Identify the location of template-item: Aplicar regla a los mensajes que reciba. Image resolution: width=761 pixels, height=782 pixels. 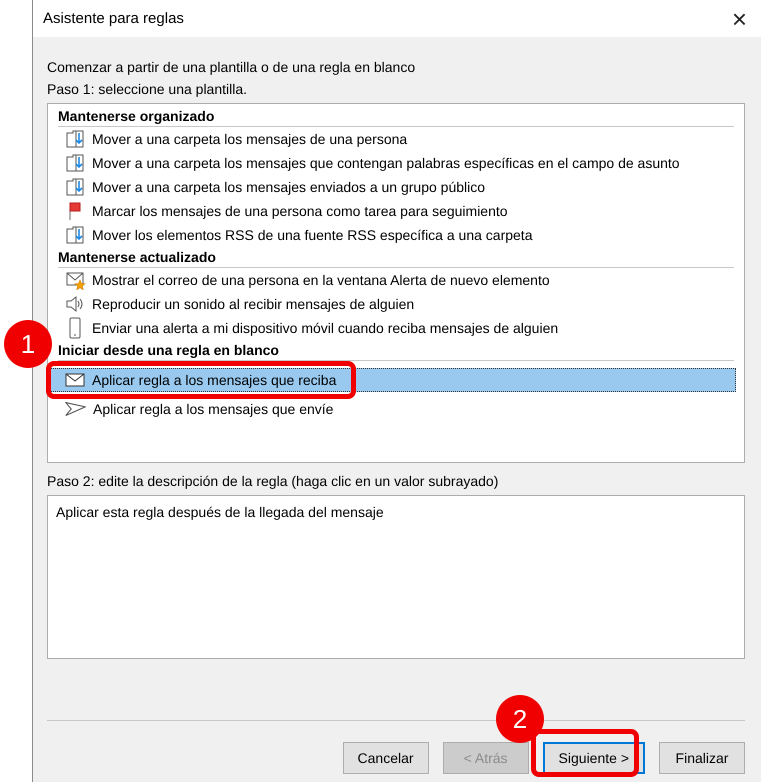
(392, 380).